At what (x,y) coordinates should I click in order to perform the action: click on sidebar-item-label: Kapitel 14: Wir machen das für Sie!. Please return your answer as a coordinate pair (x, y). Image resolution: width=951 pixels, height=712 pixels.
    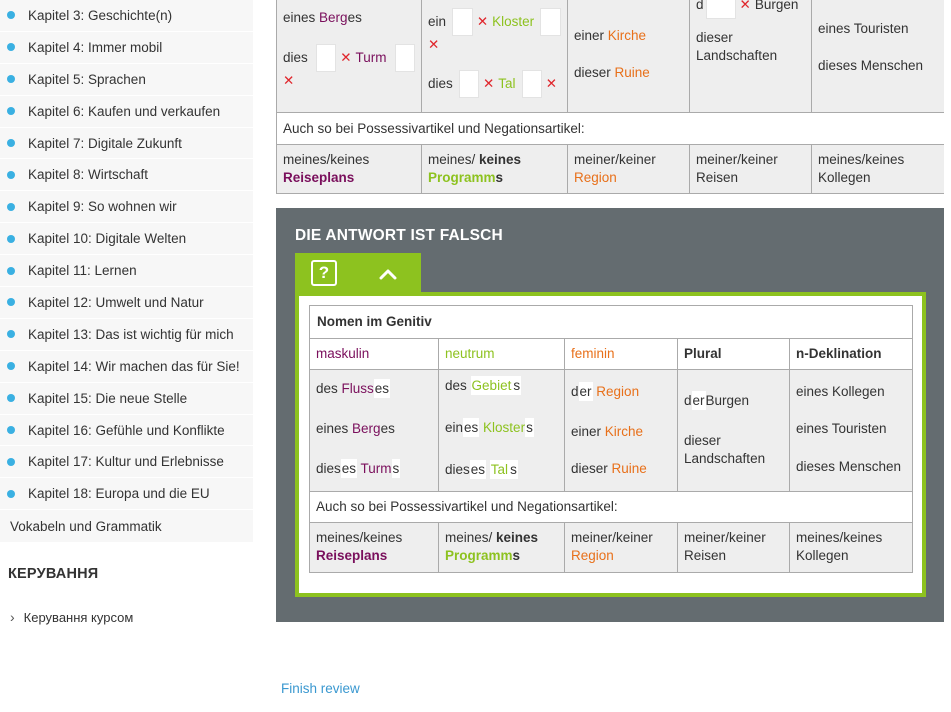
    Looking at the image, I should click on (134, 366).